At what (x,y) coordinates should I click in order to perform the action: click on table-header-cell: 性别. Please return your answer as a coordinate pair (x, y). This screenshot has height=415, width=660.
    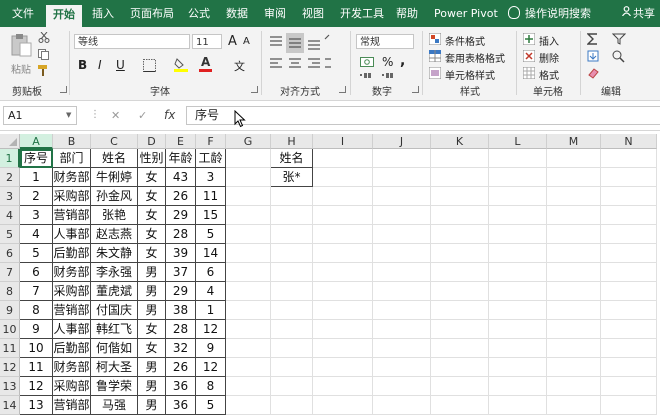
    Looking at the image, I should click on (152, 158).